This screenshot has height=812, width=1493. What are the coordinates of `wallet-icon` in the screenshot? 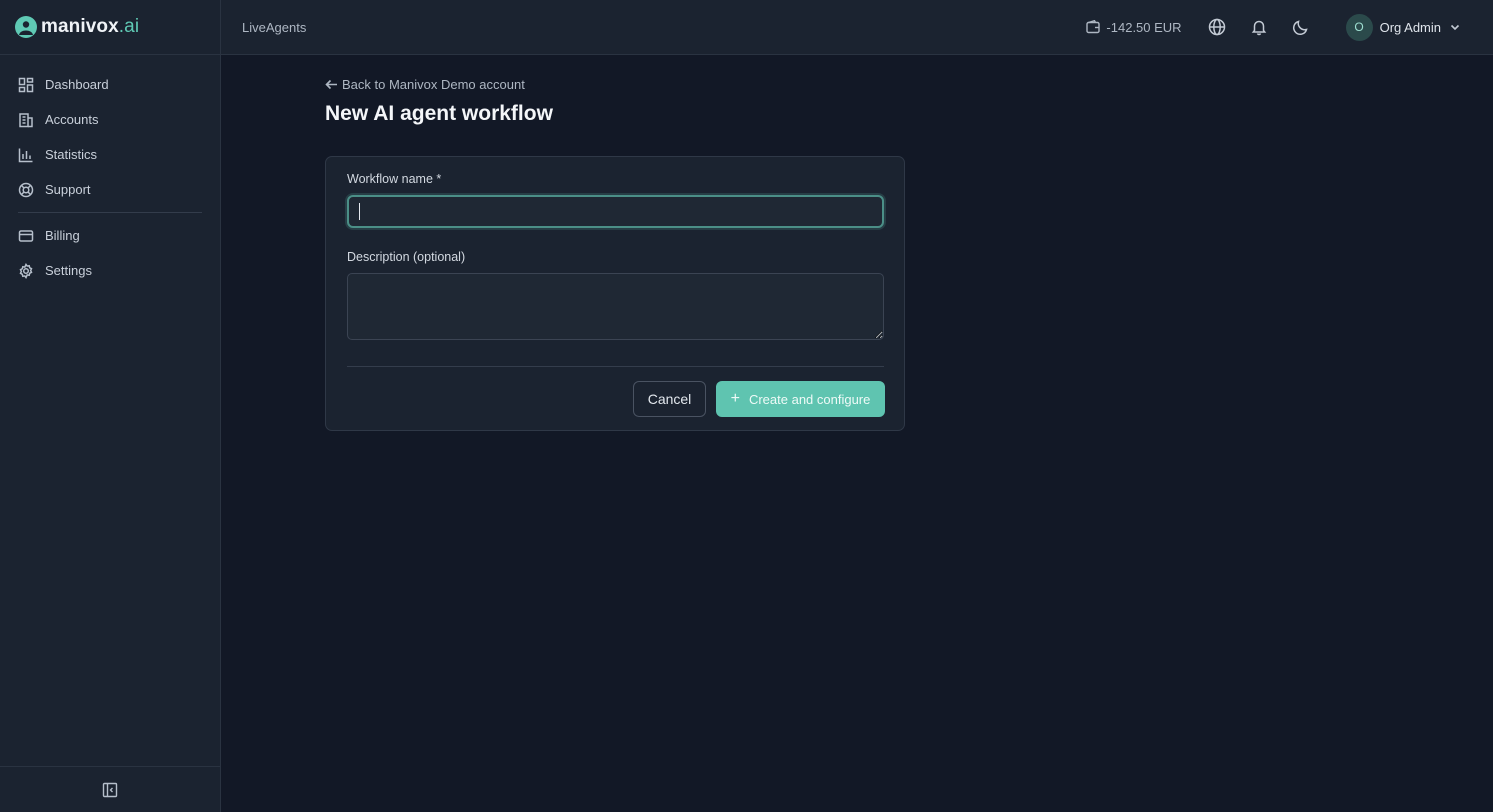 It's located at (1093, 27).